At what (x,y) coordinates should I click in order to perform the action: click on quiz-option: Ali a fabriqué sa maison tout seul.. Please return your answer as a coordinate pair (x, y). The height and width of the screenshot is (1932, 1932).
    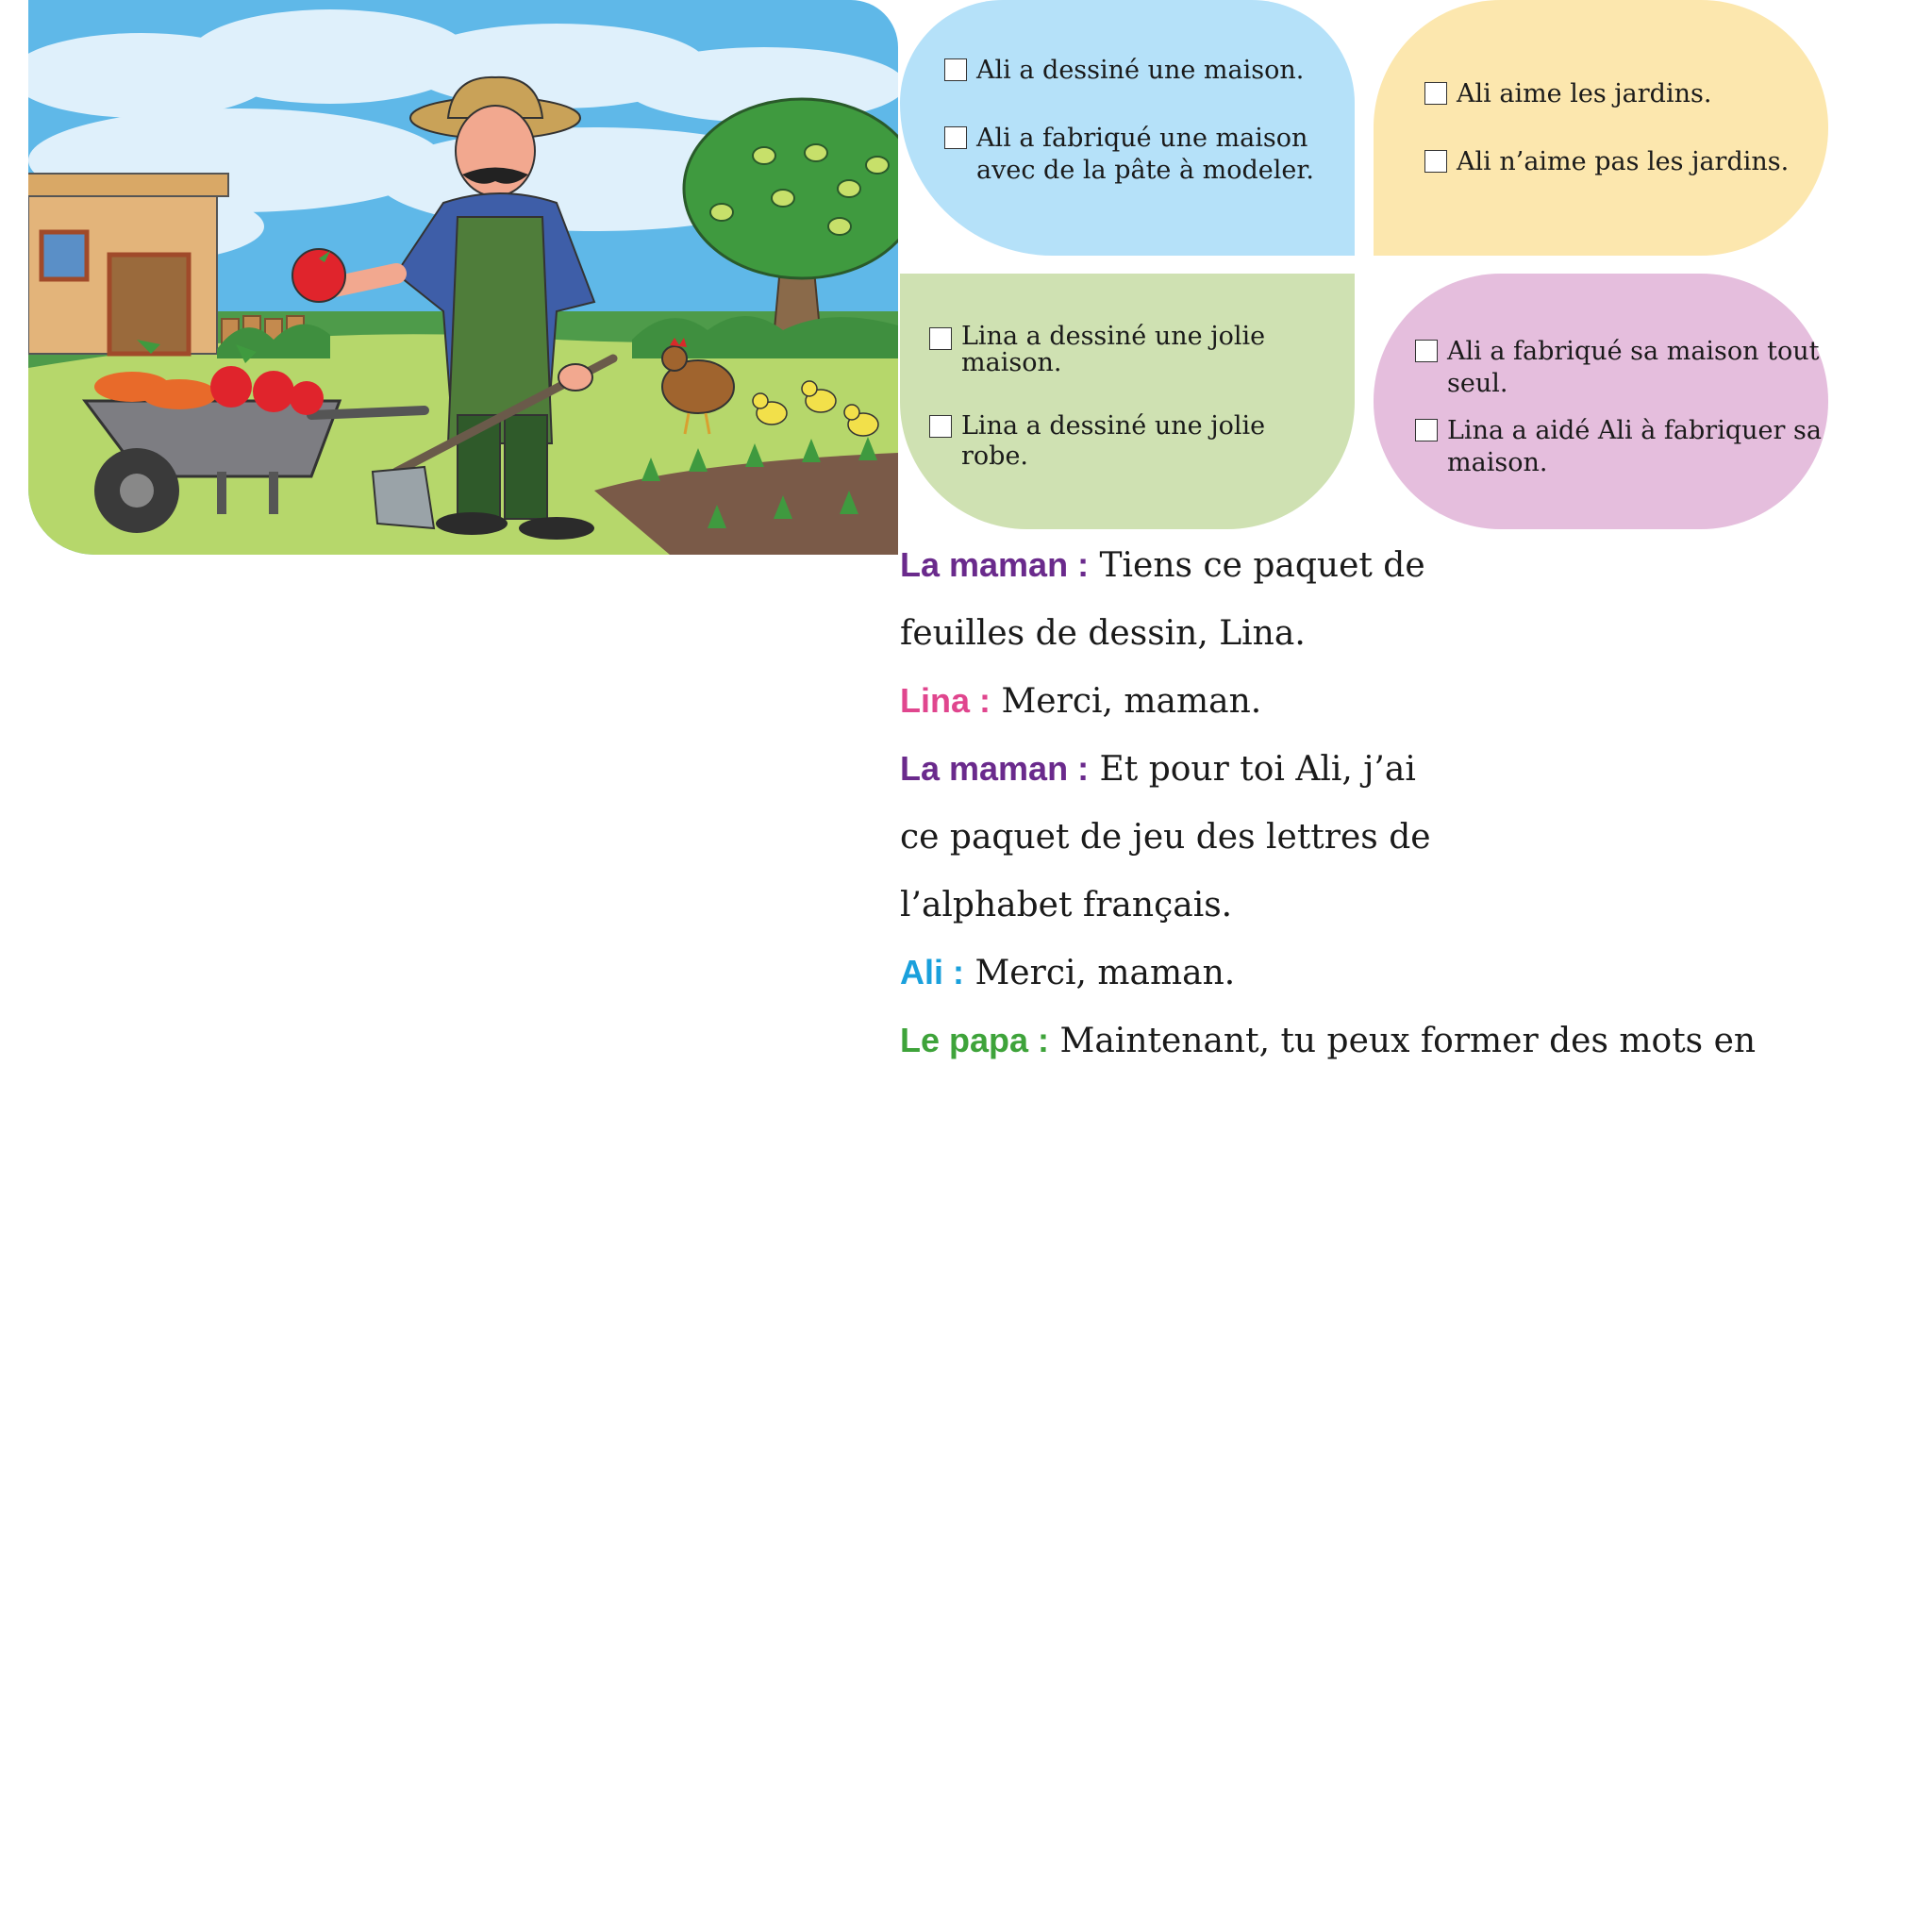
    Looking at the image, I should click on (1617, 368).